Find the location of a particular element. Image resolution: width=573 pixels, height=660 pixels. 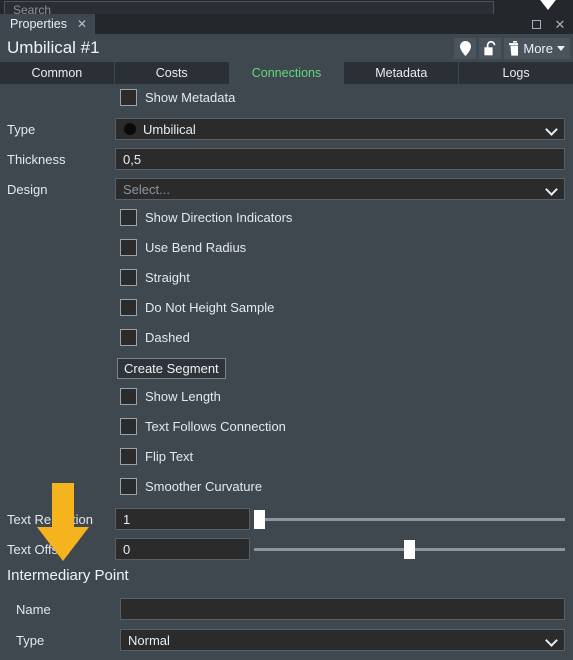

checkbox-label: Do Not Height Sample is located at coordinates (210, 307).